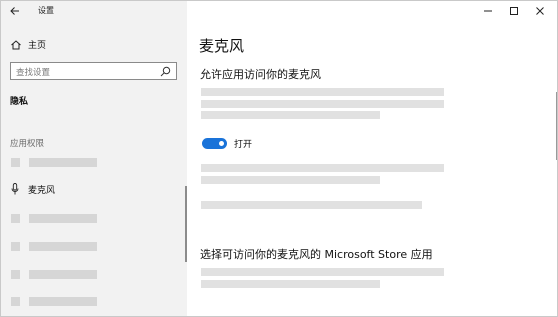  What do you see at coordinates (42, 191) in the screenshot?
I see `sidebar-item-label: 麦克风` at bounding box center [42, 191].